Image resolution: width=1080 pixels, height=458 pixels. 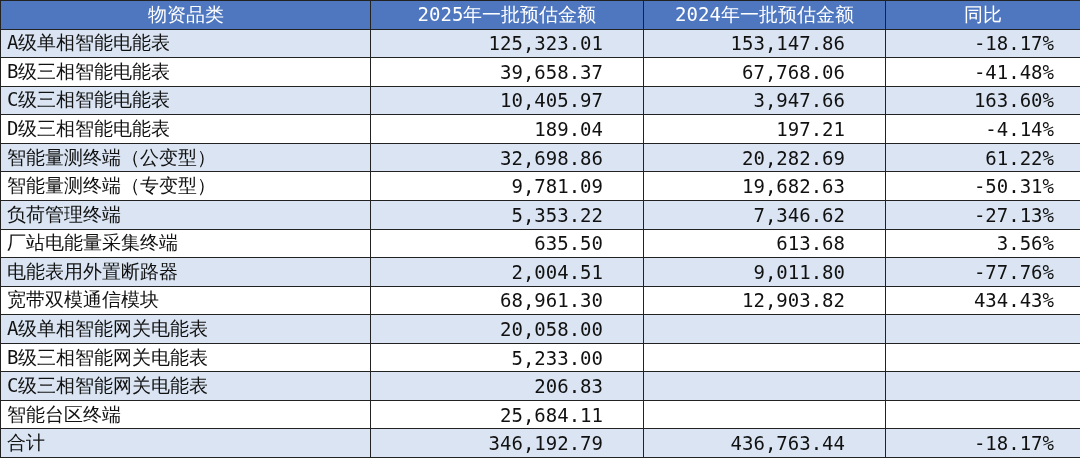 What do you see at coordinates (186, 443) in the screenshot?
I see `table-cell: 合计` at bounding box center [186, 443].